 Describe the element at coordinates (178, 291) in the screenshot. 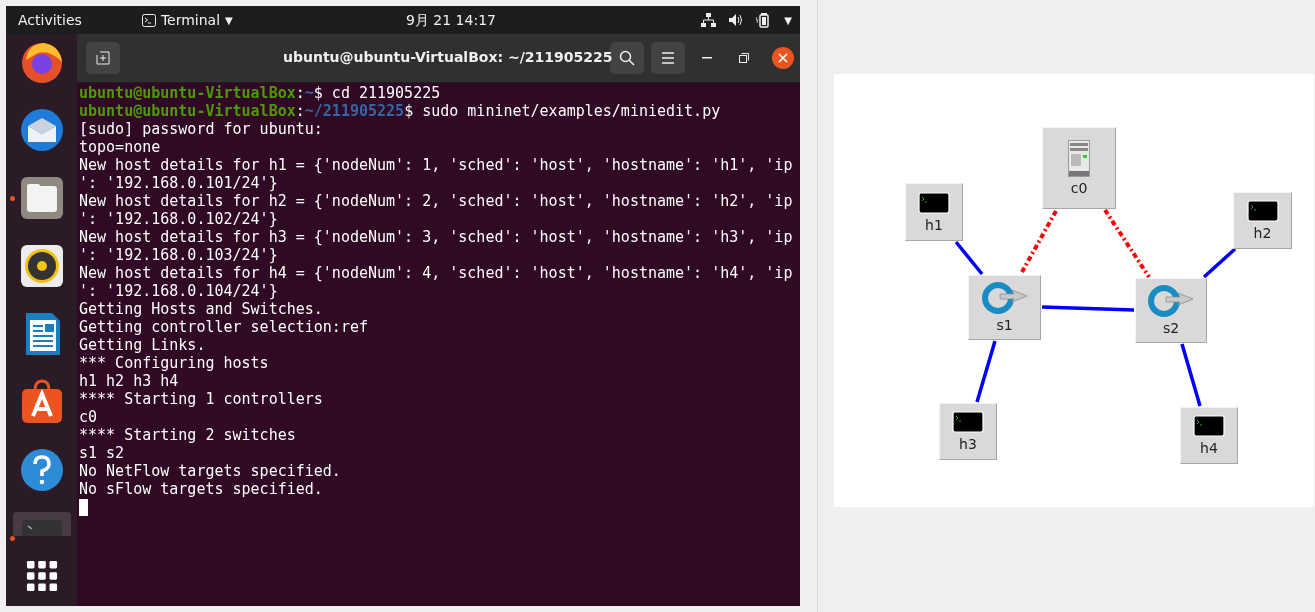

I see `terminal-line: ': '192.168.0.104/24'}` at that location.